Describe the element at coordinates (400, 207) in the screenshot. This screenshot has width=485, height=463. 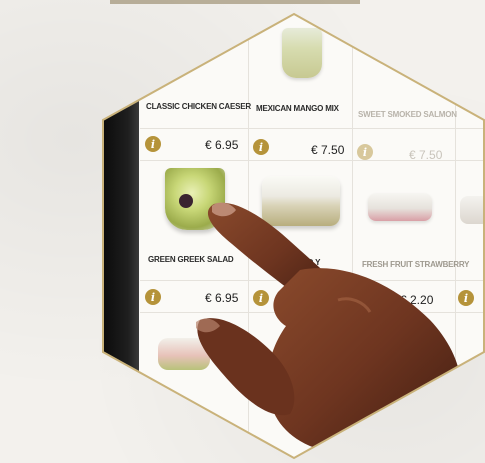
I see `product-image-fresh-fruit-strawberry` at that location.